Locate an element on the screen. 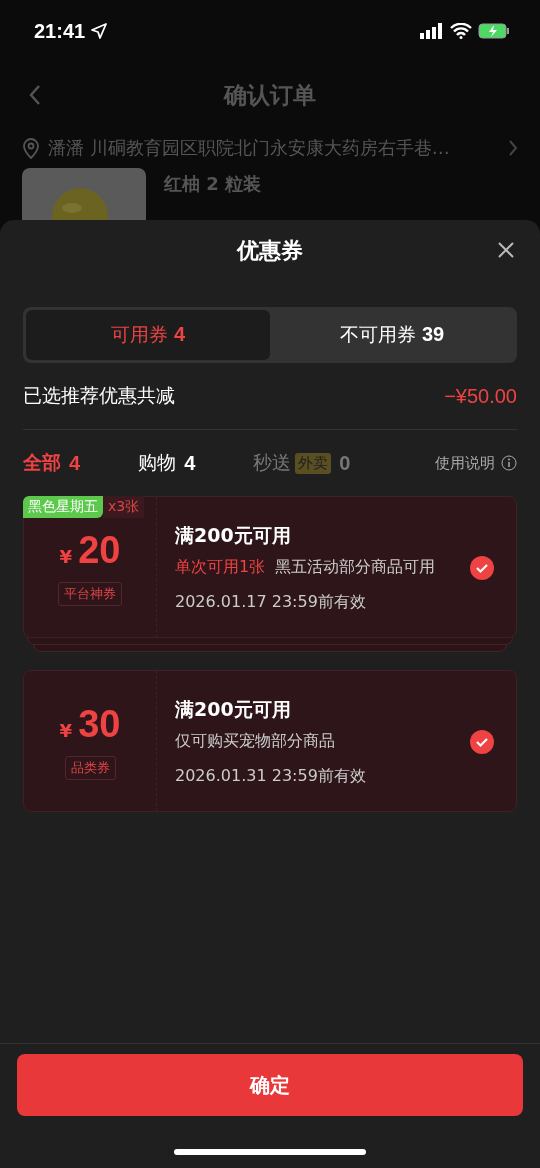 This screenshot has width=540, height=1168. discount-label: 已选推荐优惠共减 is located at coordinates (99, 395).